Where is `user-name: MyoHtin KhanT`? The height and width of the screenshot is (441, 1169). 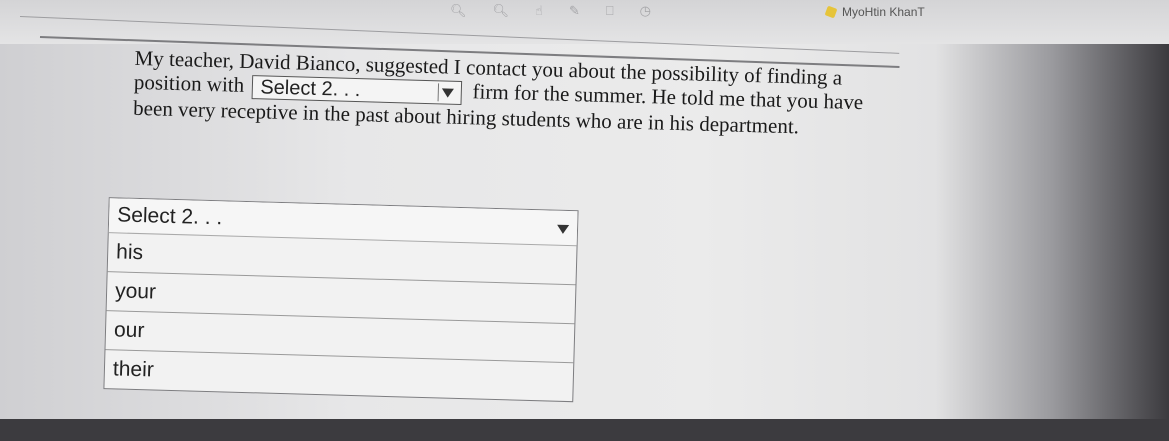
user-name: MyoHtin KhanT is located at coordinates (883, 12).